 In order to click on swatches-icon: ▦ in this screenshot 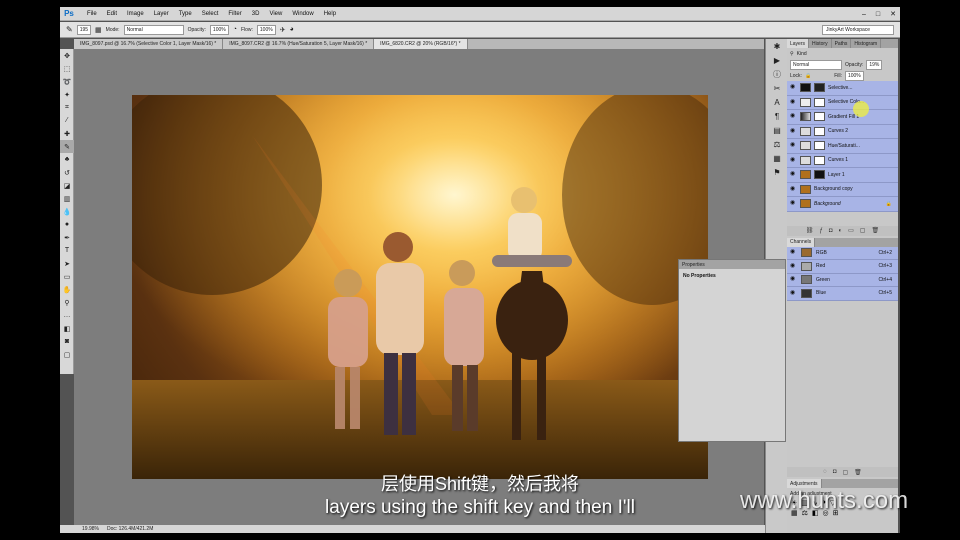, I will do `click(777, 158)`.